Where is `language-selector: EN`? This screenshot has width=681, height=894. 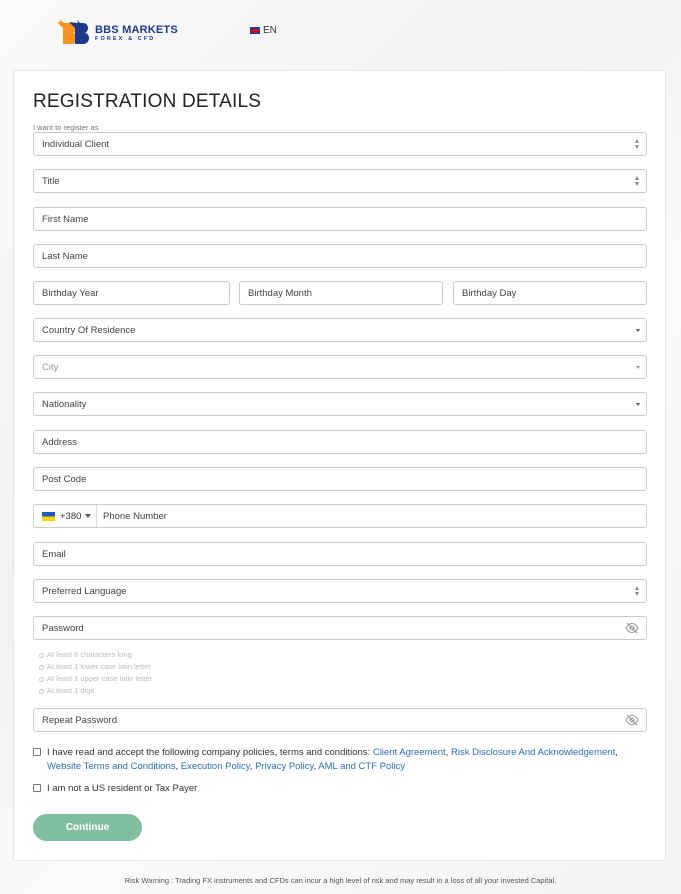 language-selector: EN is located at coordinates (263, 30).